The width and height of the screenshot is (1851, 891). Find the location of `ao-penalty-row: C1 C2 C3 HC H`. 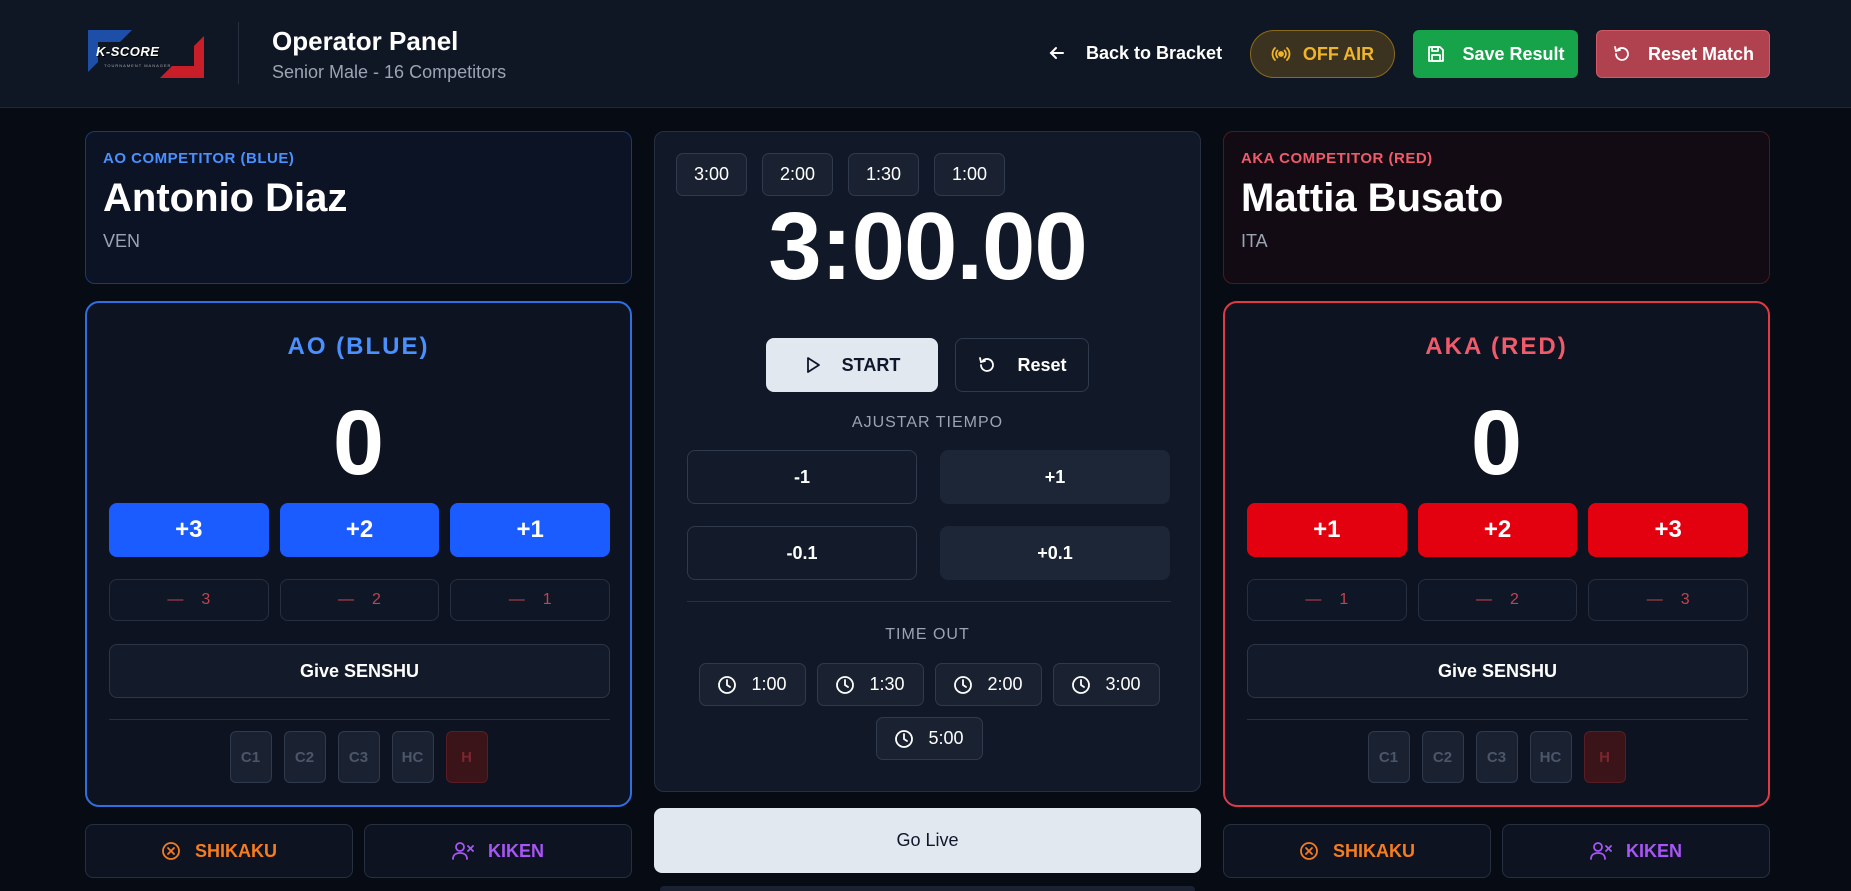

ao-penalty-row: C1 C2 C3 HC H is located at coordinates (358, 757).